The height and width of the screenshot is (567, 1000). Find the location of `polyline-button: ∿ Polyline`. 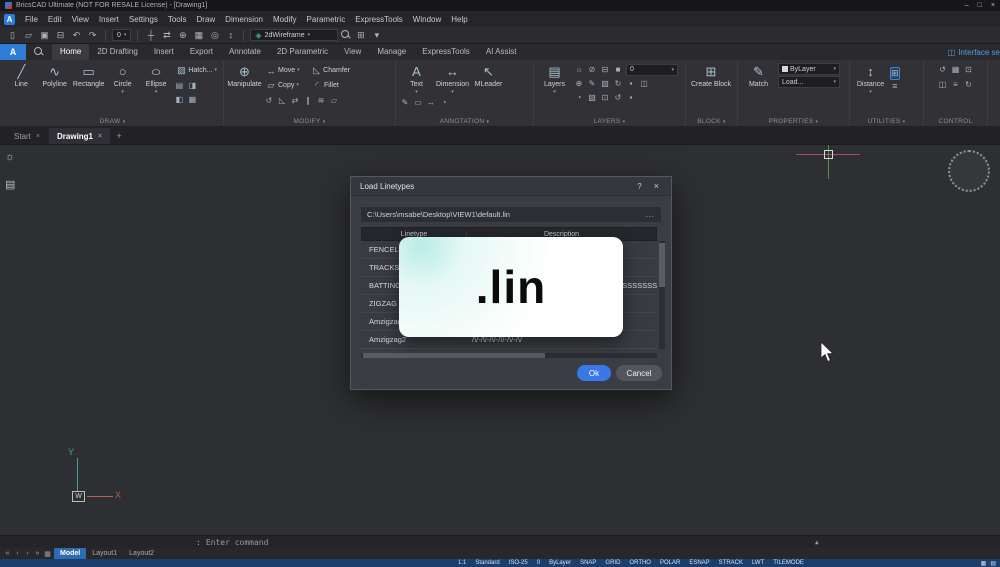

polyline-button: ∿ Polyline is located at coordinates (54, 76).